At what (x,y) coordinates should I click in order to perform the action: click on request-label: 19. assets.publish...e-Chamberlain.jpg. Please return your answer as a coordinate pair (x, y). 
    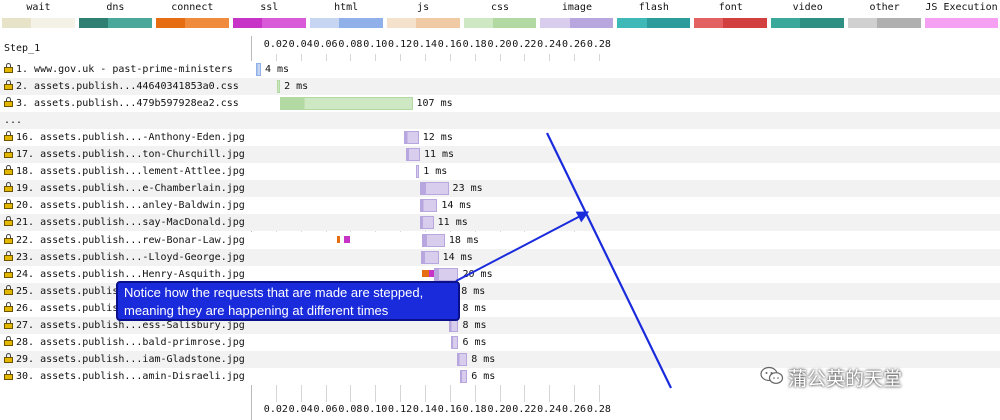
    Looking at the image, I should click on (124, 188).